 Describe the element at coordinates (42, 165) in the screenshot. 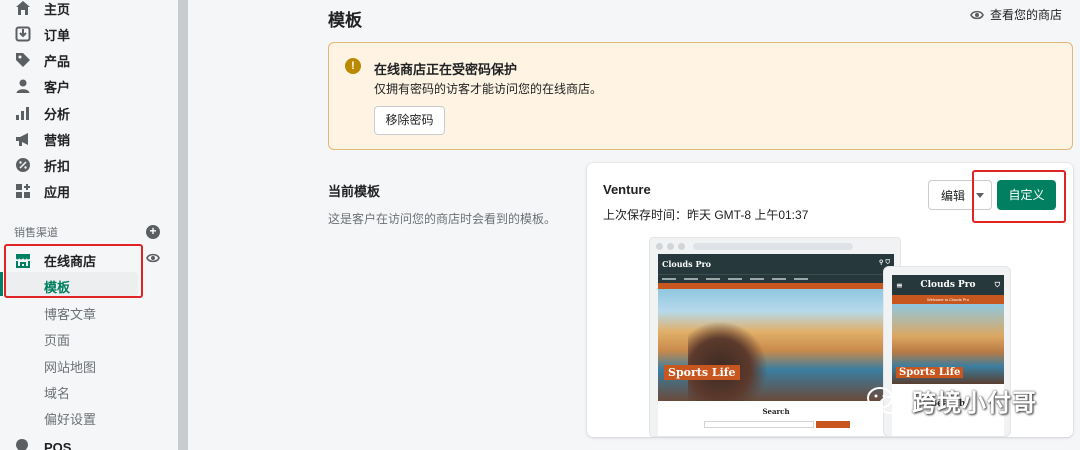

I see `sidebar-item-discounts: 折扣` at that location.